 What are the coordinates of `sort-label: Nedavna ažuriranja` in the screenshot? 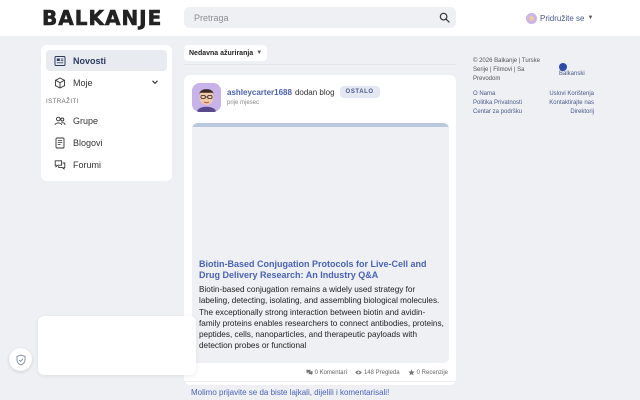 It's located at (221, 53).